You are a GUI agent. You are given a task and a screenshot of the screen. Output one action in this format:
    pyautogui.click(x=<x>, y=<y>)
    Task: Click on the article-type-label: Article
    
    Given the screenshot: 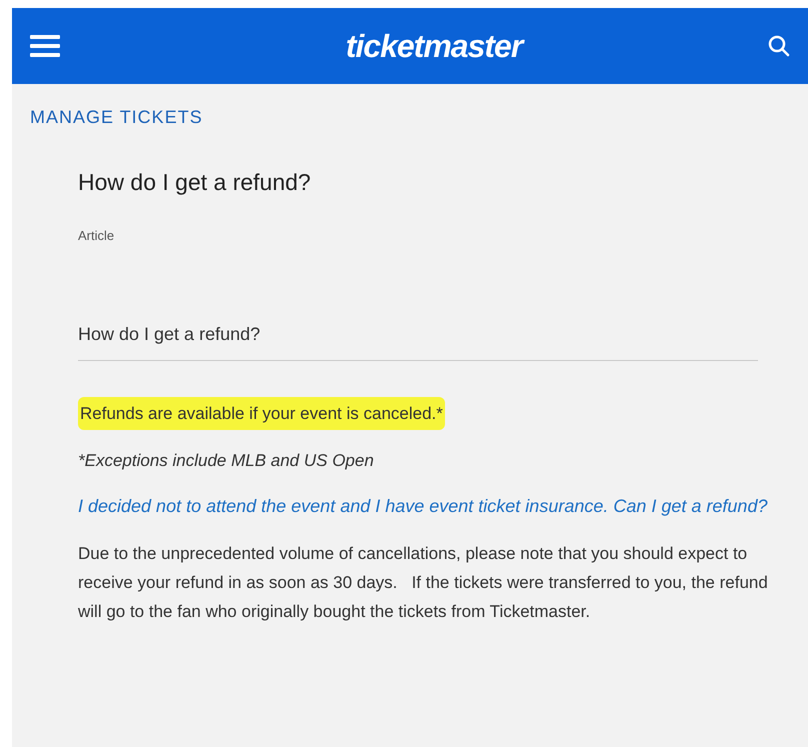 What is the action you would take?
    pyautogui.click(x=97, y=235)
    